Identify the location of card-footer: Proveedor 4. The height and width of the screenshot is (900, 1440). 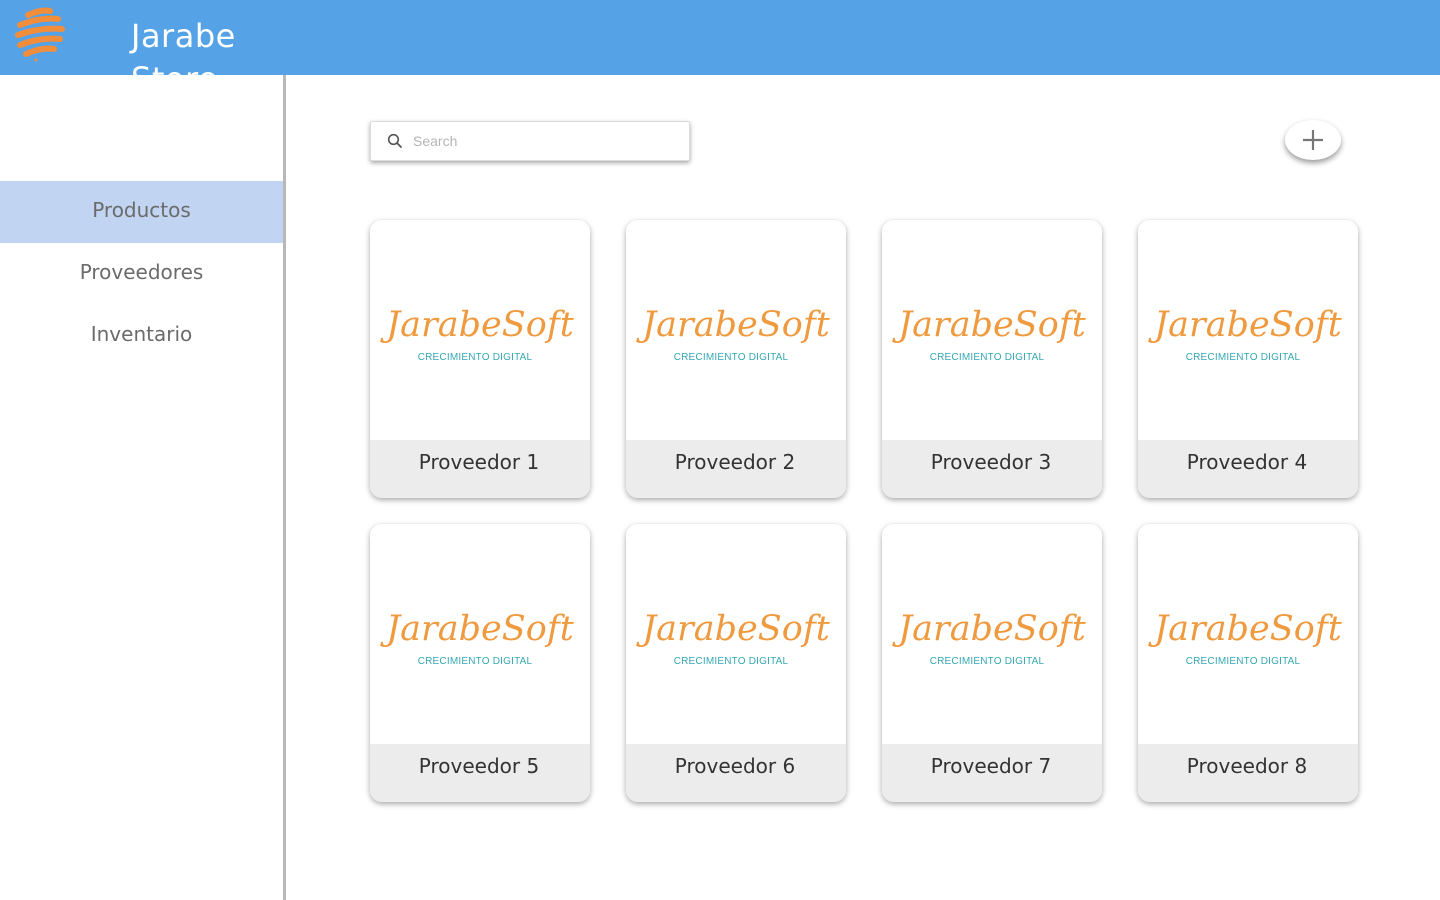
(1248, 469).